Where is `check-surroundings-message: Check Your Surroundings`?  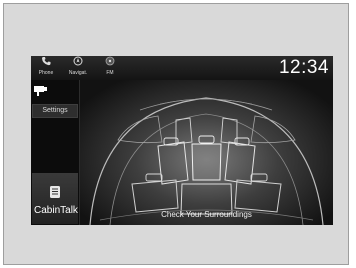 check-surroundings-message: Check Your Surroundings is located at coordinates (206, 214).